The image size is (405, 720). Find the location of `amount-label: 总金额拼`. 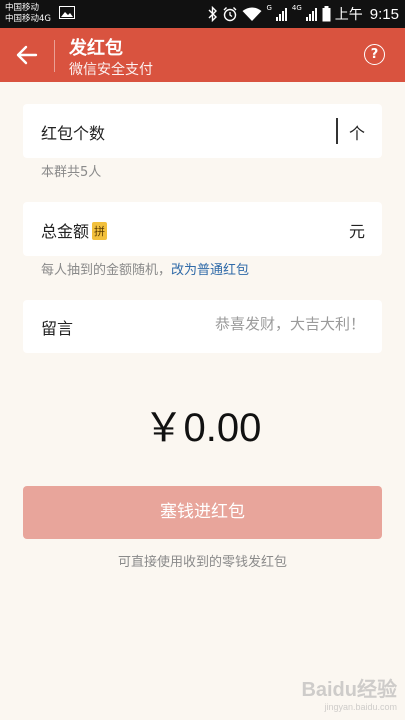

amount-label: 总金额拼 is located at coordinates (74, 230).